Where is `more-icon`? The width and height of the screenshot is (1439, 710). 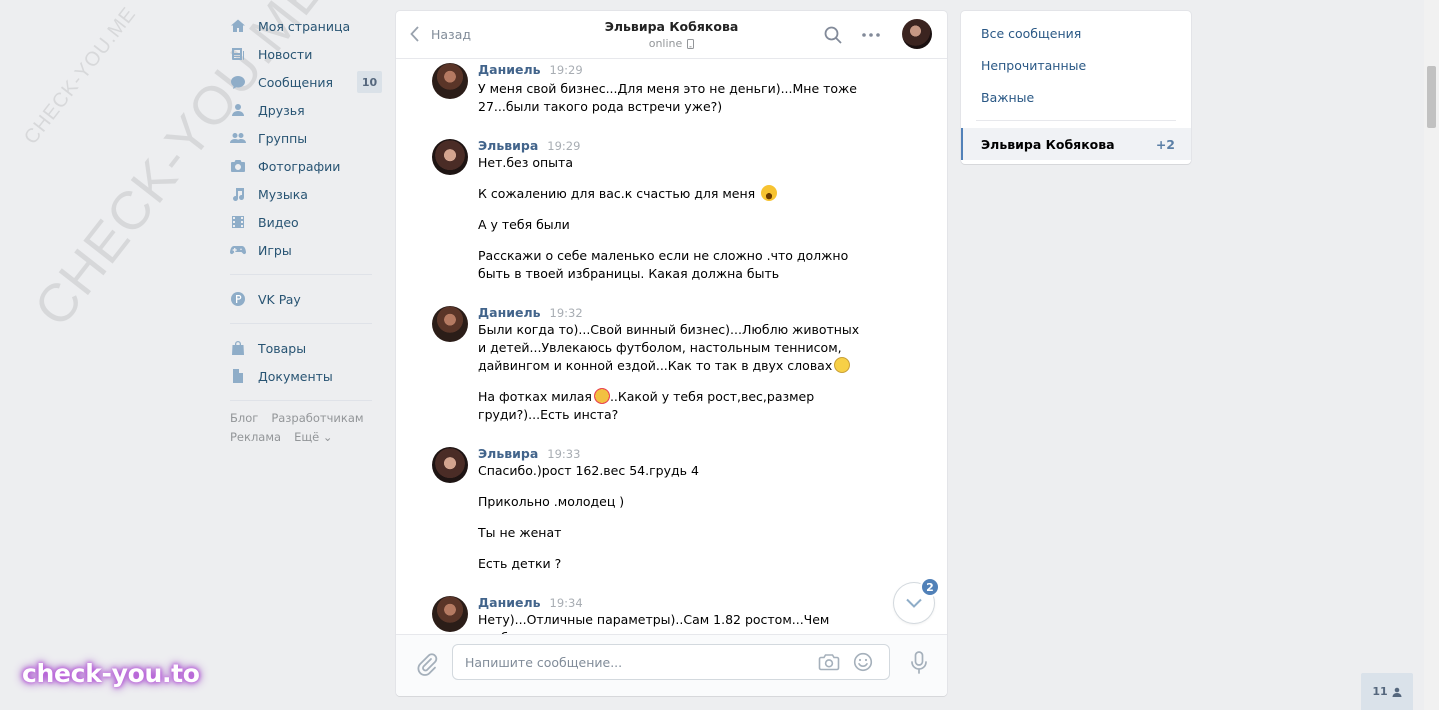 more-icon is located at coordinates (871, 35).